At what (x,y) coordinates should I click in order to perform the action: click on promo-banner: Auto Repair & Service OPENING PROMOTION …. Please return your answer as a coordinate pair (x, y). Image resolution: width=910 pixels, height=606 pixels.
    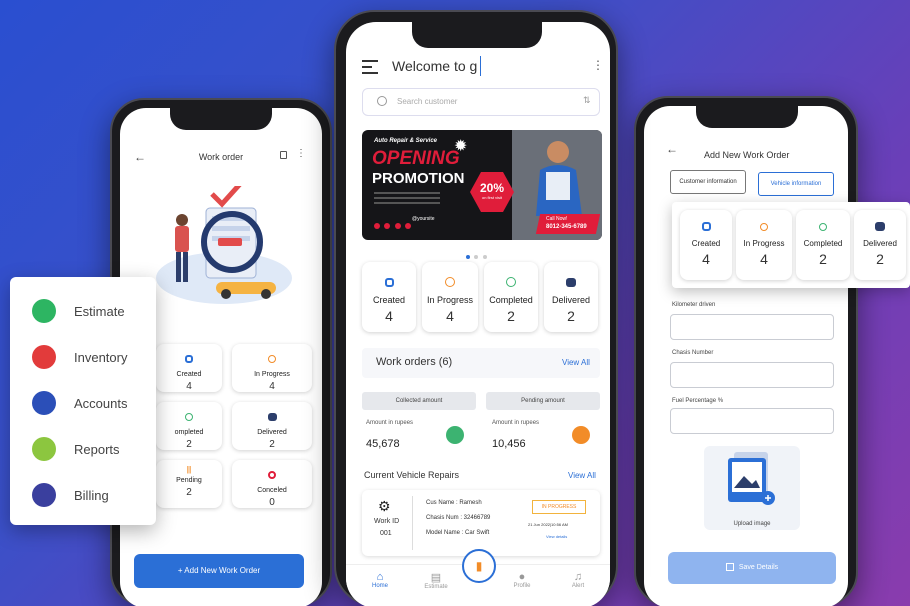
    Looking at the image, I should click on (482, 185).